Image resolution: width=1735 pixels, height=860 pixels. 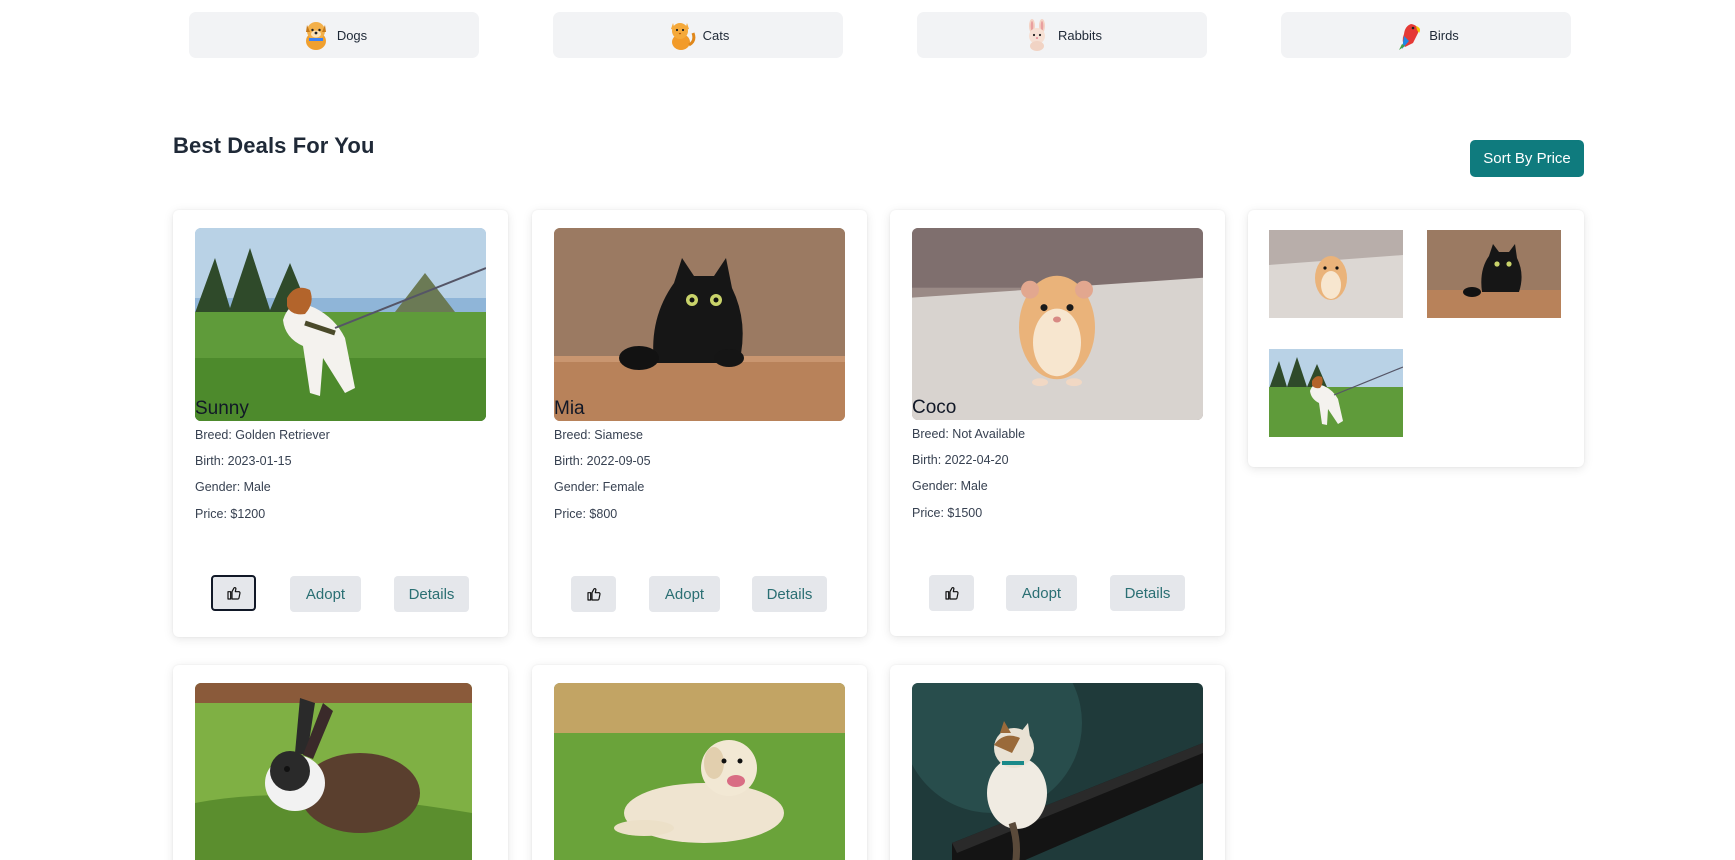 What do you see at coordinates (1408, 35) in the screenshot?
I see `parrot-emoji-icon` at bounding box center [1408, 35].